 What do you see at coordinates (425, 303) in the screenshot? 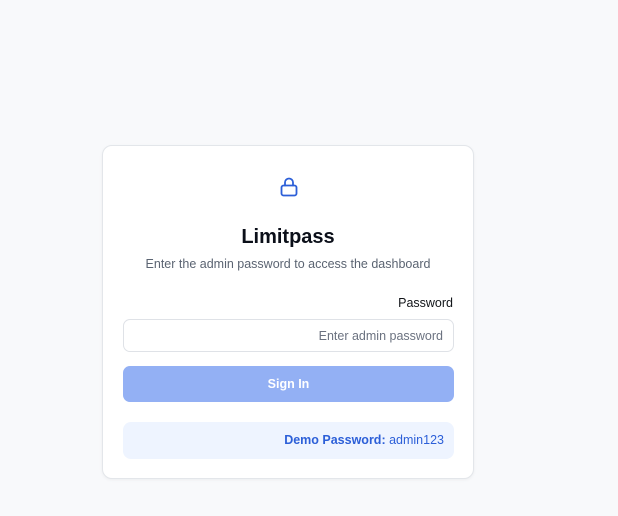
I see `password-label: Password` at bounding box center [425, 303].